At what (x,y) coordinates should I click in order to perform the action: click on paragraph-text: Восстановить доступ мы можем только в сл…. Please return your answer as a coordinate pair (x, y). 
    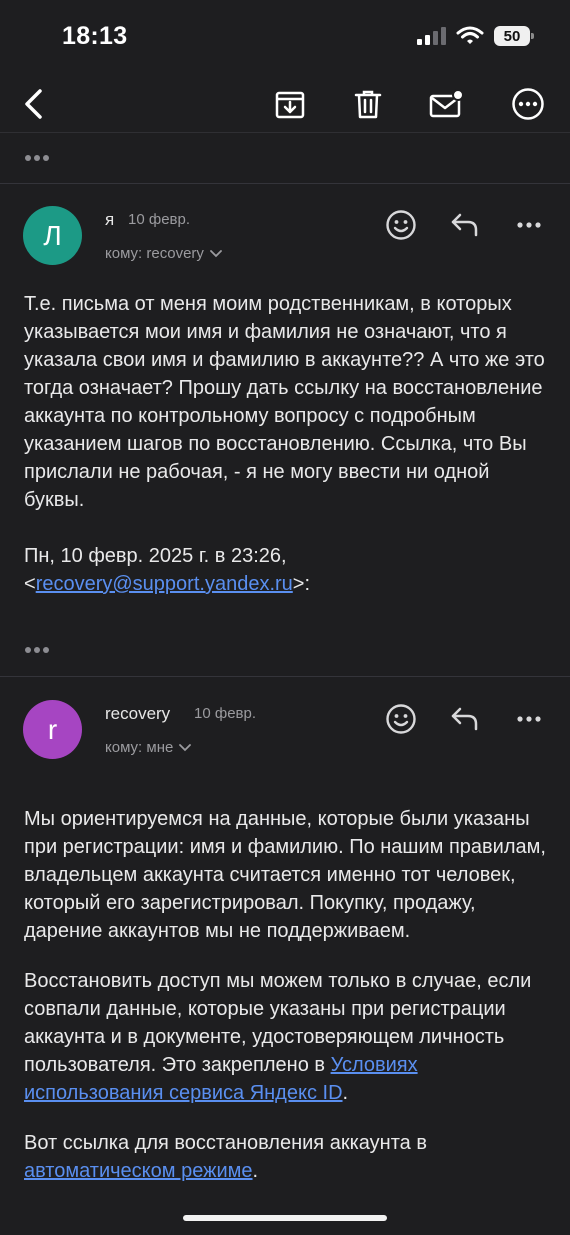
    Looking at the image, I should click on (278, 1023).